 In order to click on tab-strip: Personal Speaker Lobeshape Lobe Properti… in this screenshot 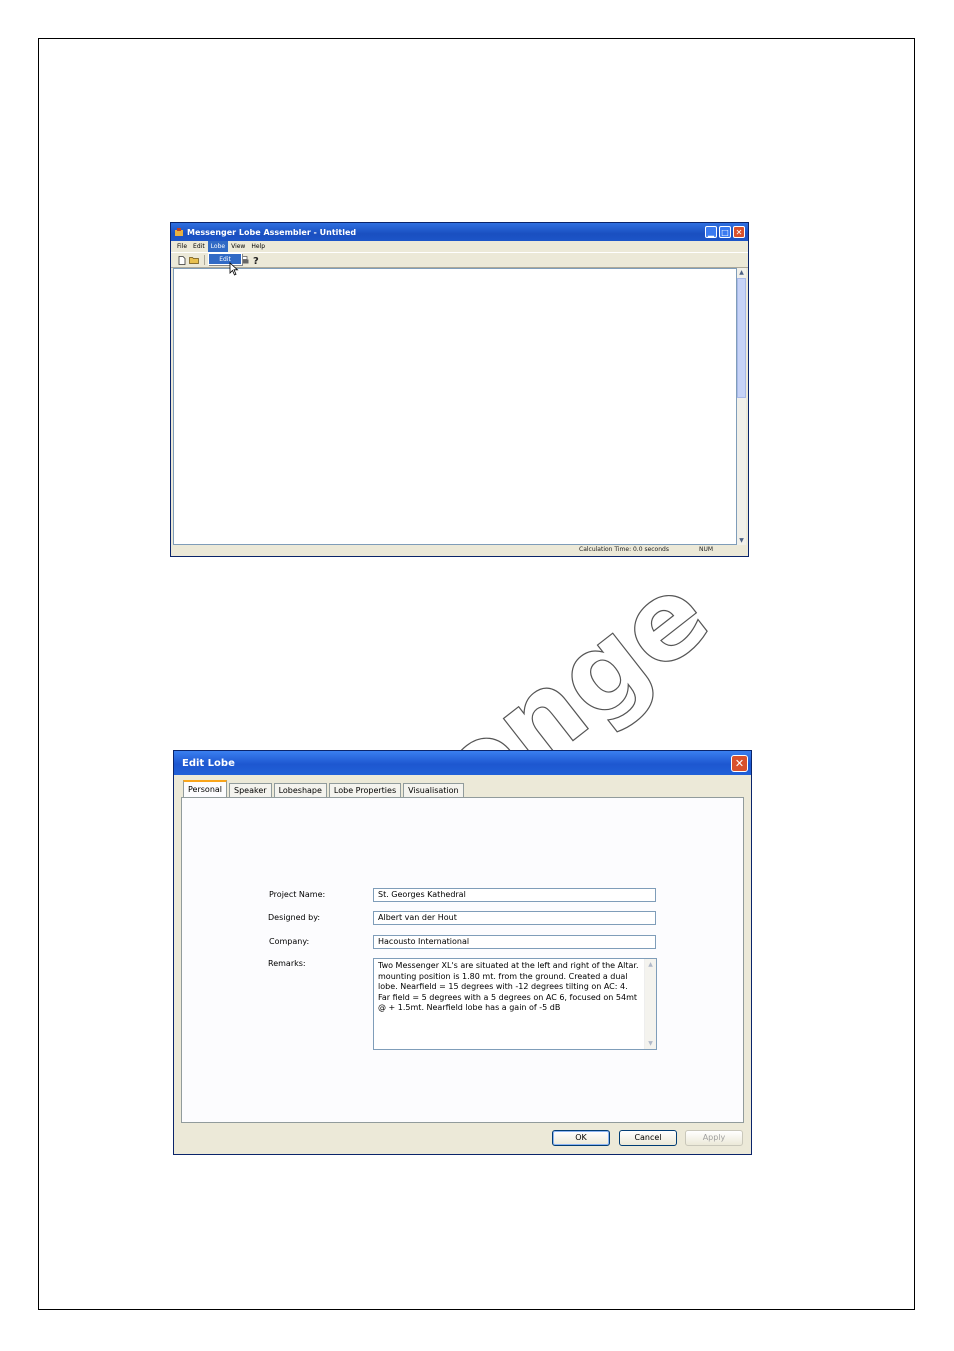, I will do `click(324, 788)`.